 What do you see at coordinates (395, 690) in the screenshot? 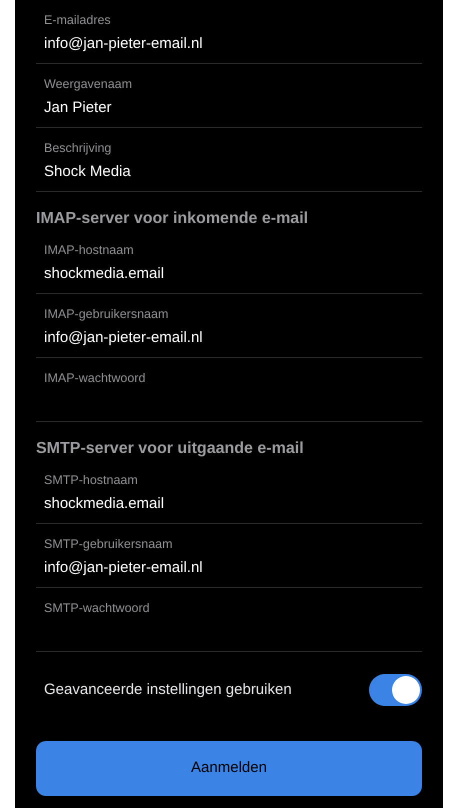
I see `toggle-switch` at bounding box center [395, 690].